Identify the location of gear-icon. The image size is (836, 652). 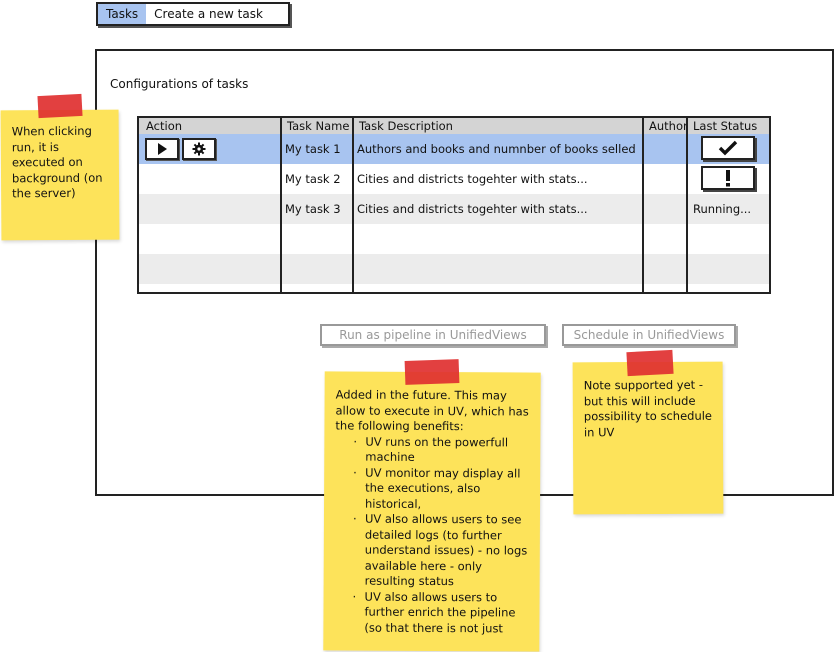
(199, 149).